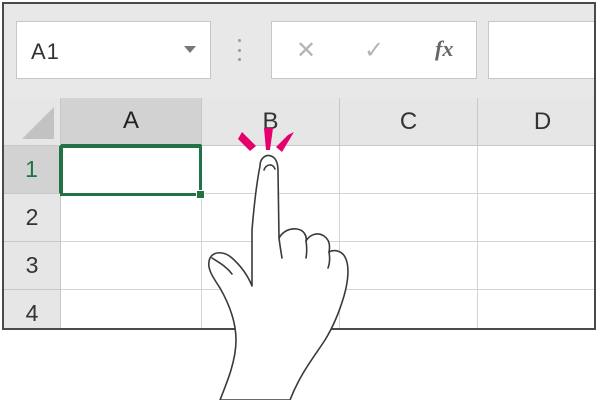 The width and height of the screenshot is (600, 400). I want to click on row-header-2: 2, so click(32, 218).